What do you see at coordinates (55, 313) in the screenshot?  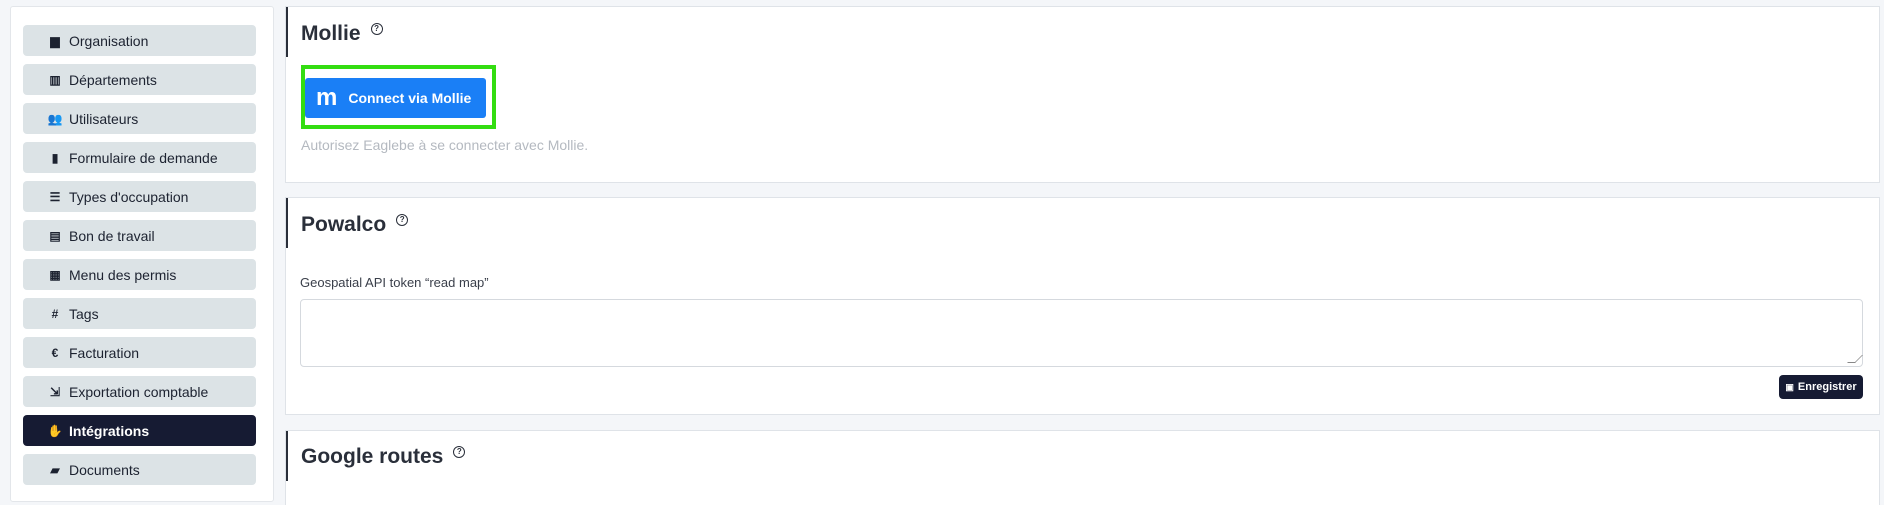 I see `hashtag-icon: #` at bounding box center [55, 313].